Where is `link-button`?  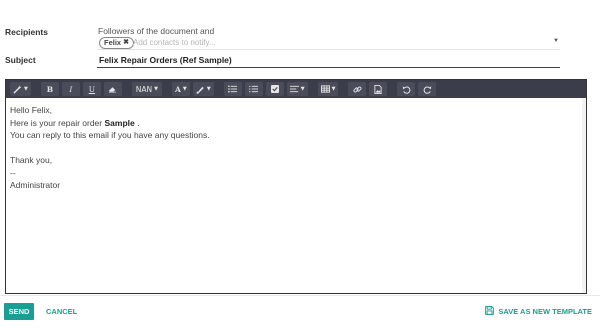 link-button is located at coordinates (357, 89).